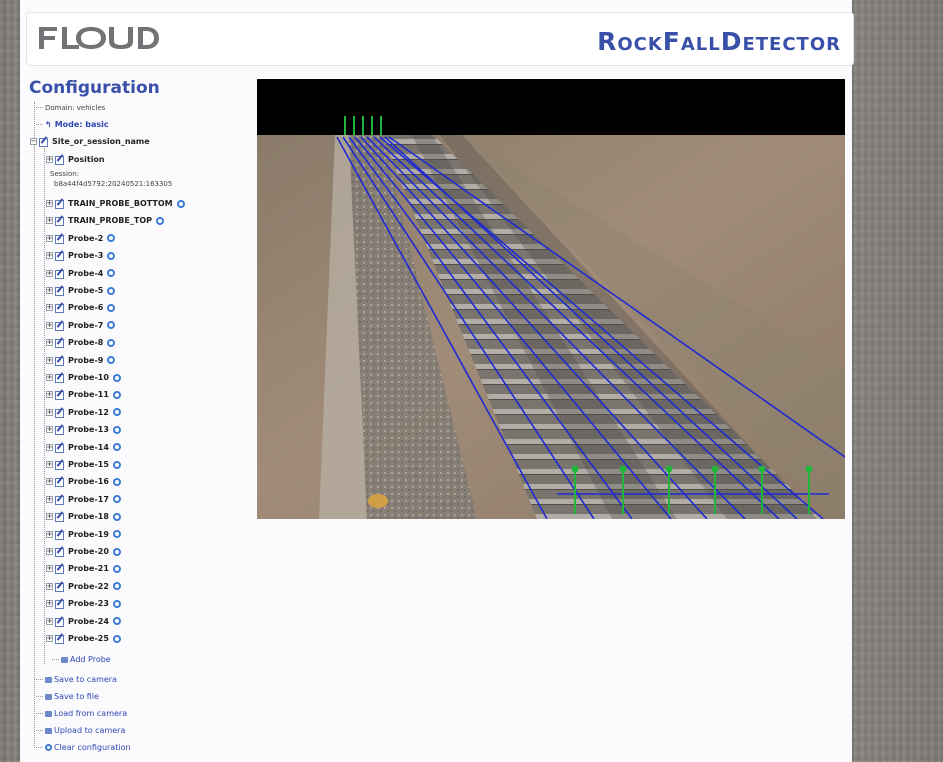 This screenshot has width=943, height=762. I want to click on probe-item: + Probe-14, so click(83, 447).